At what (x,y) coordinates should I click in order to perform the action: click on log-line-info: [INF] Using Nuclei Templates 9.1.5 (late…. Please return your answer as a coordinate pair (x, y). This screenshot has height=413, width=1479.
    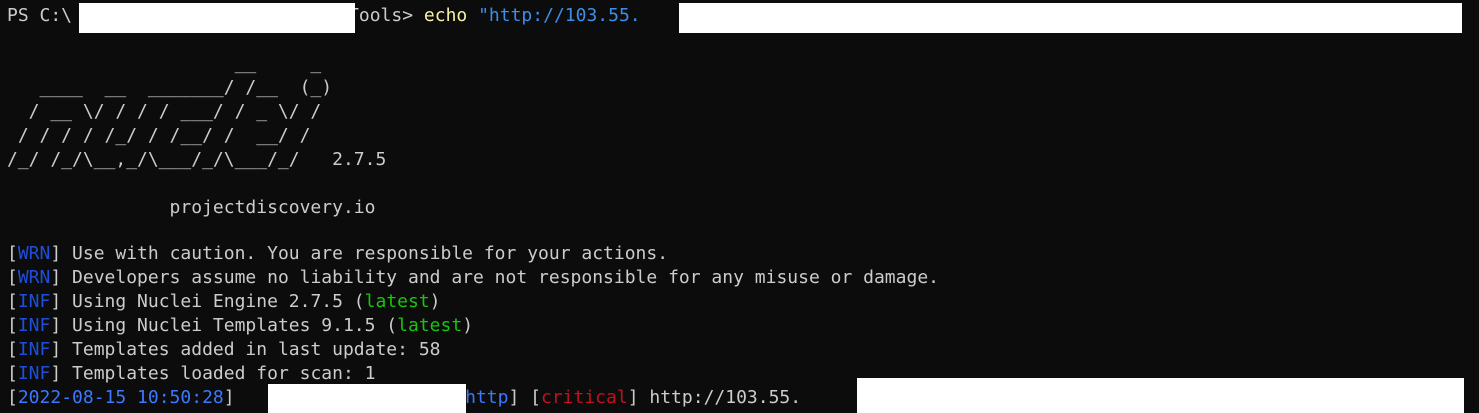
    Looking at the image, I should click on (240, 325).